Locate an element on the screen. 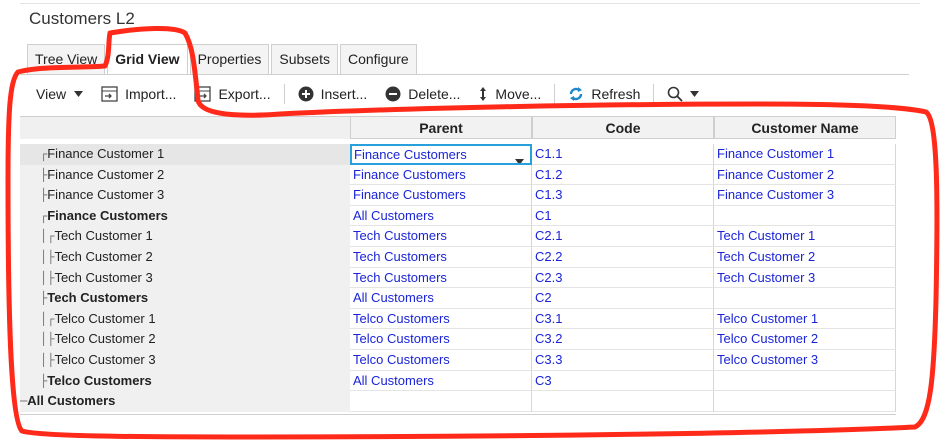  row-label: ├Finance Customer 2 is located at coordinates (185, 175).